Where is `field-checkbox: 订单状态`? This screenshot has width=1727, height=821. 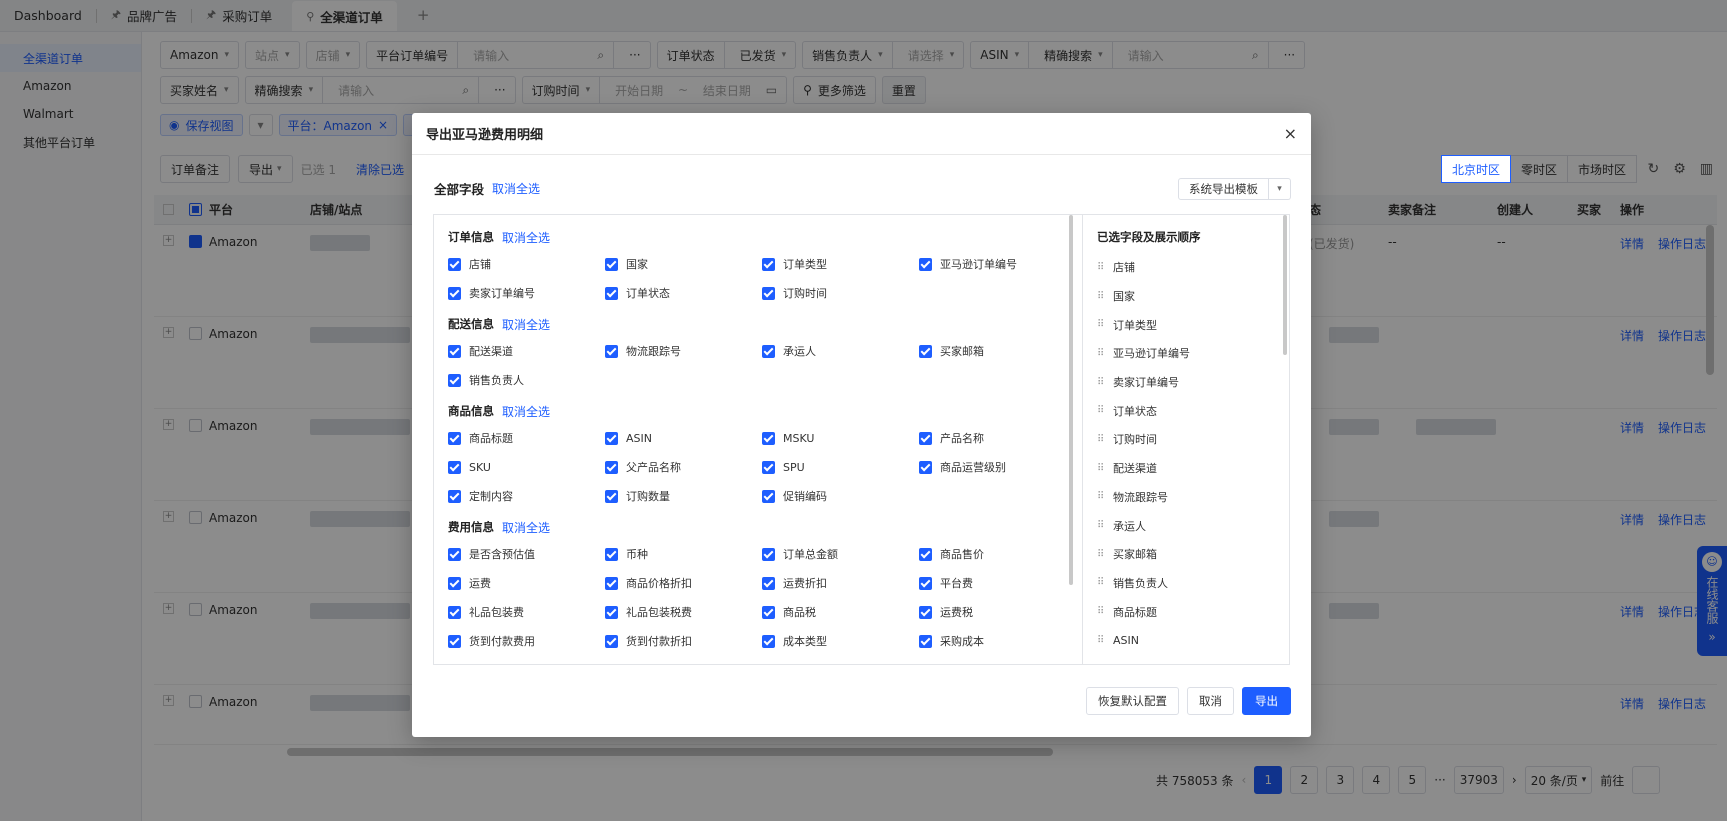
field-checkbox: 订单状态 is located at coordinates (683, 293).